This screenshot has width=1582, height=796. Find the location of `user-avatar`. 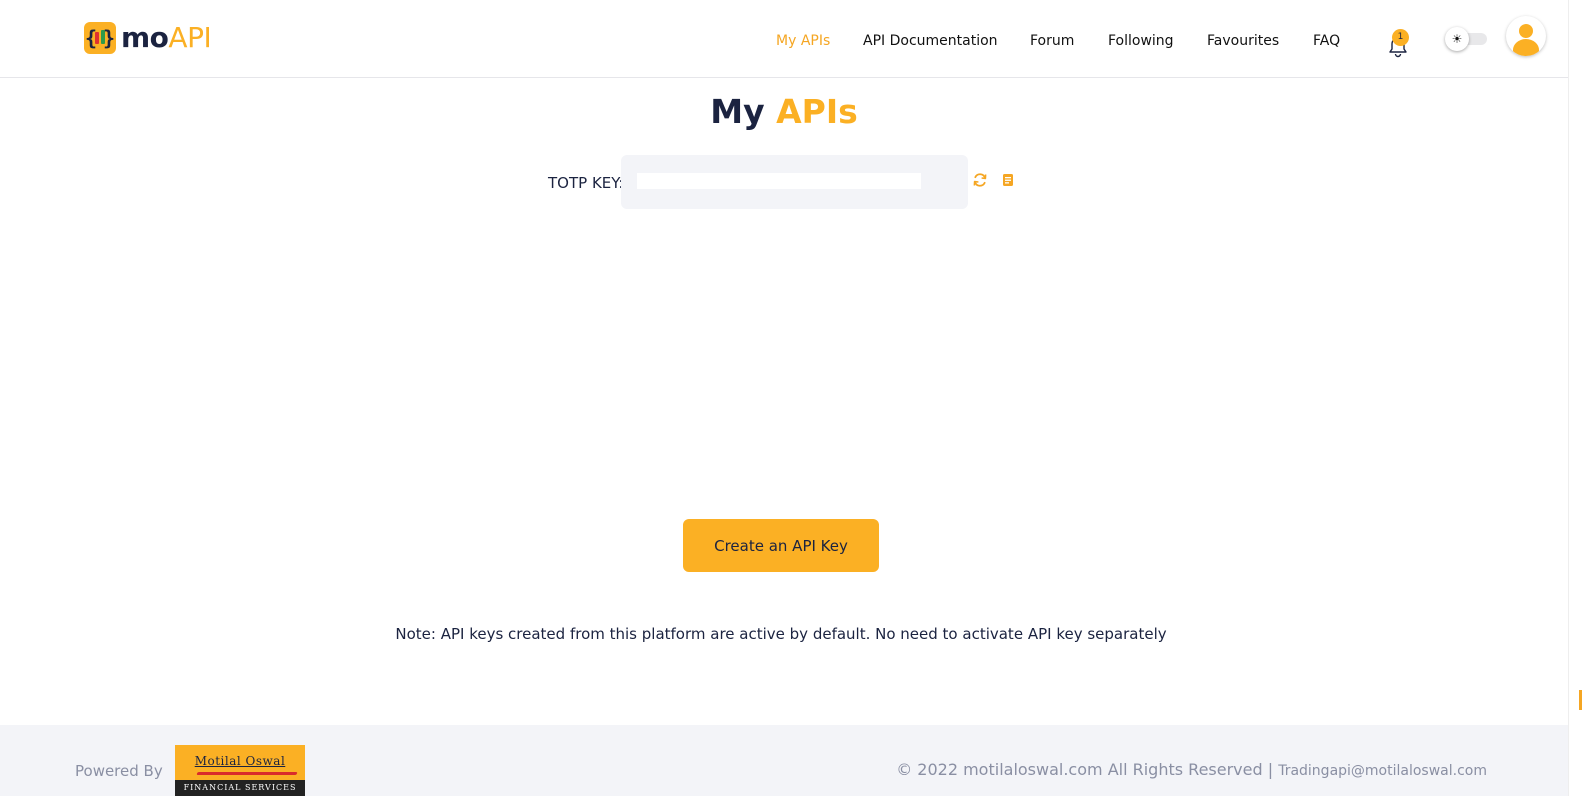

user-avatar is located at coordinates (1526, 36).